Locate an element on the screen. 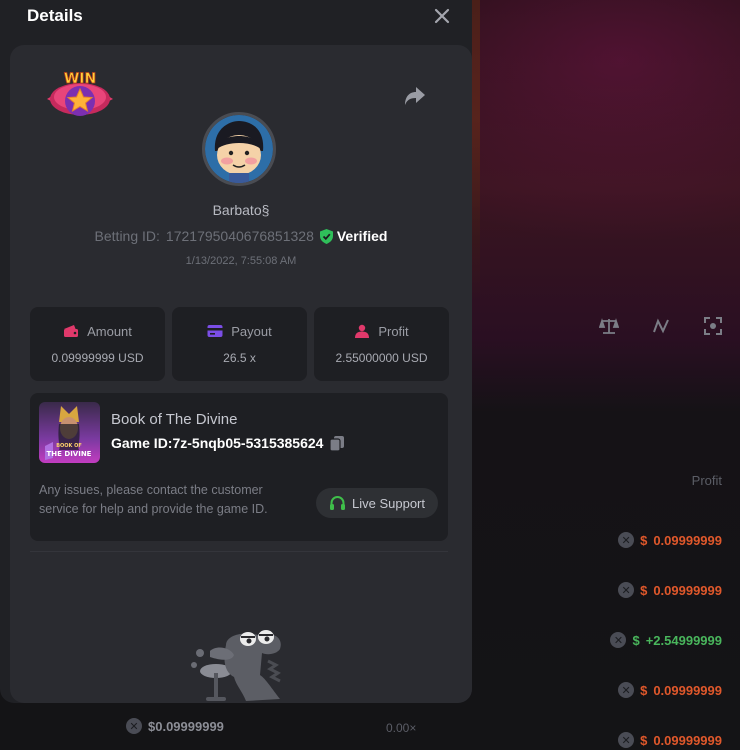 This screenshot has width=740, height=750. stat-payout: Payout 26.5 x is located at coordinates (239, 344).